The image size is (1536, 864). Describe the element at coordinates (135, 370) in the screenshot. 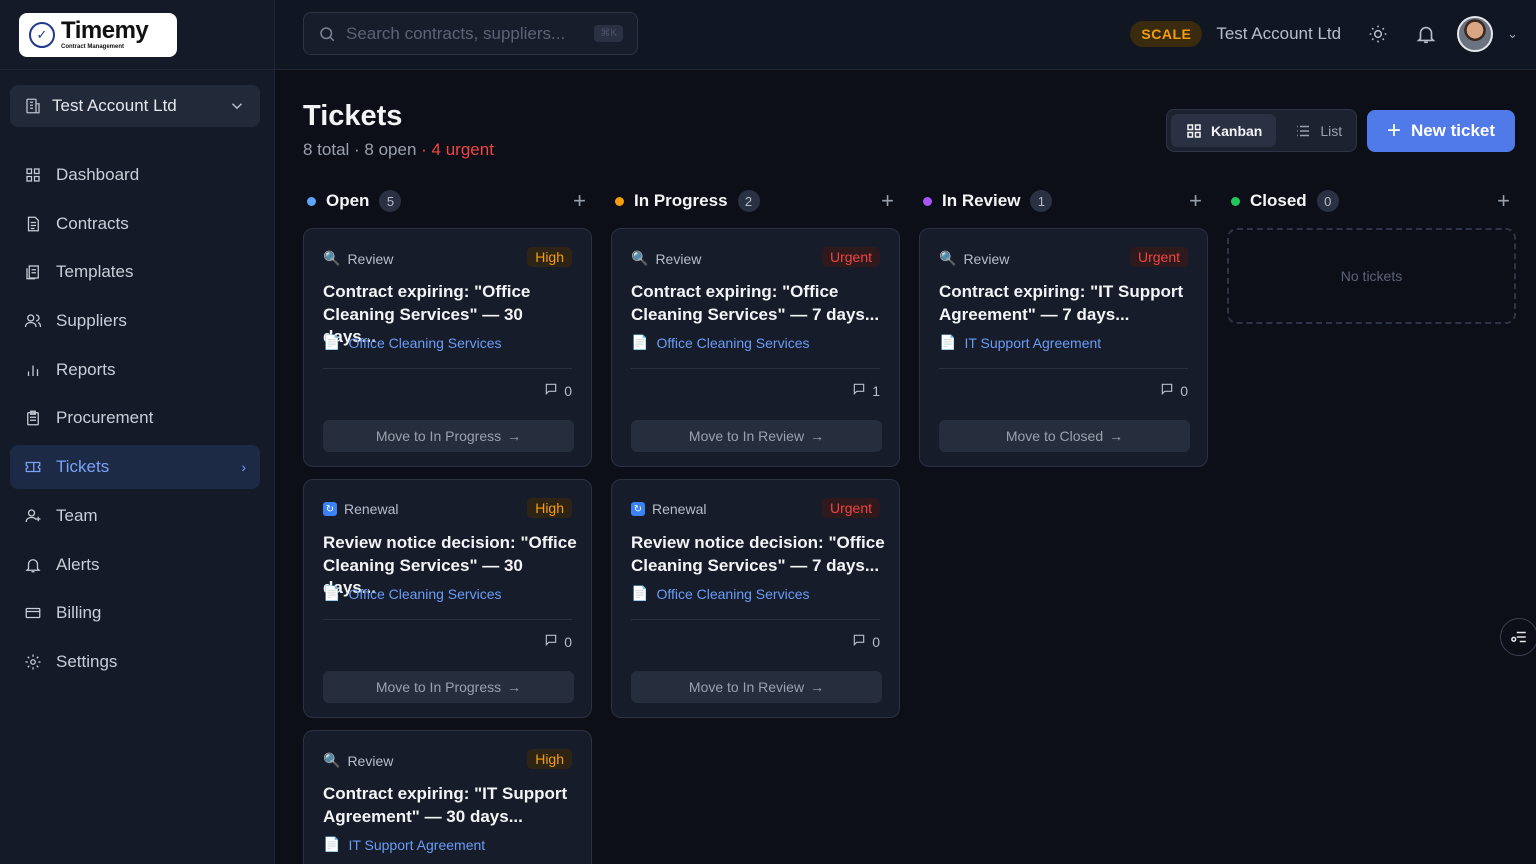

I see `sidebar-item-reports: Reports` at that location.